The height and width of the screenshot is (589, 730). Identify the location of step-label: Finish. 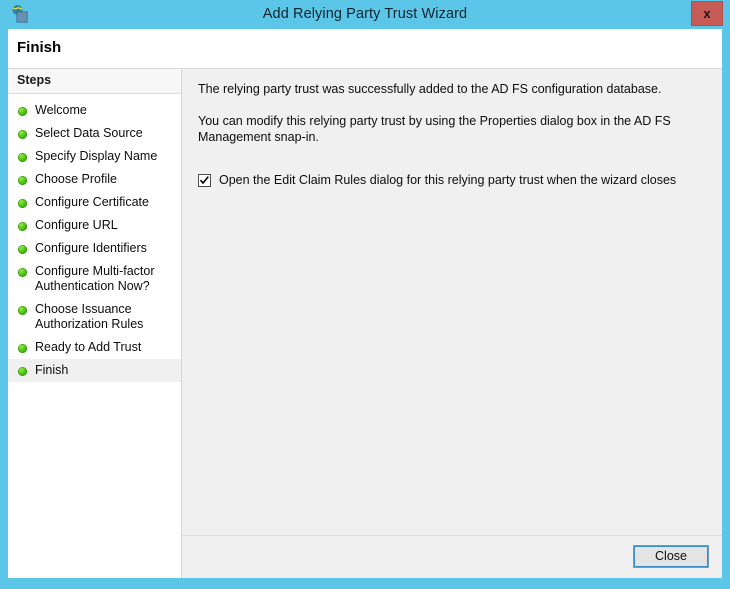
(52, 370).